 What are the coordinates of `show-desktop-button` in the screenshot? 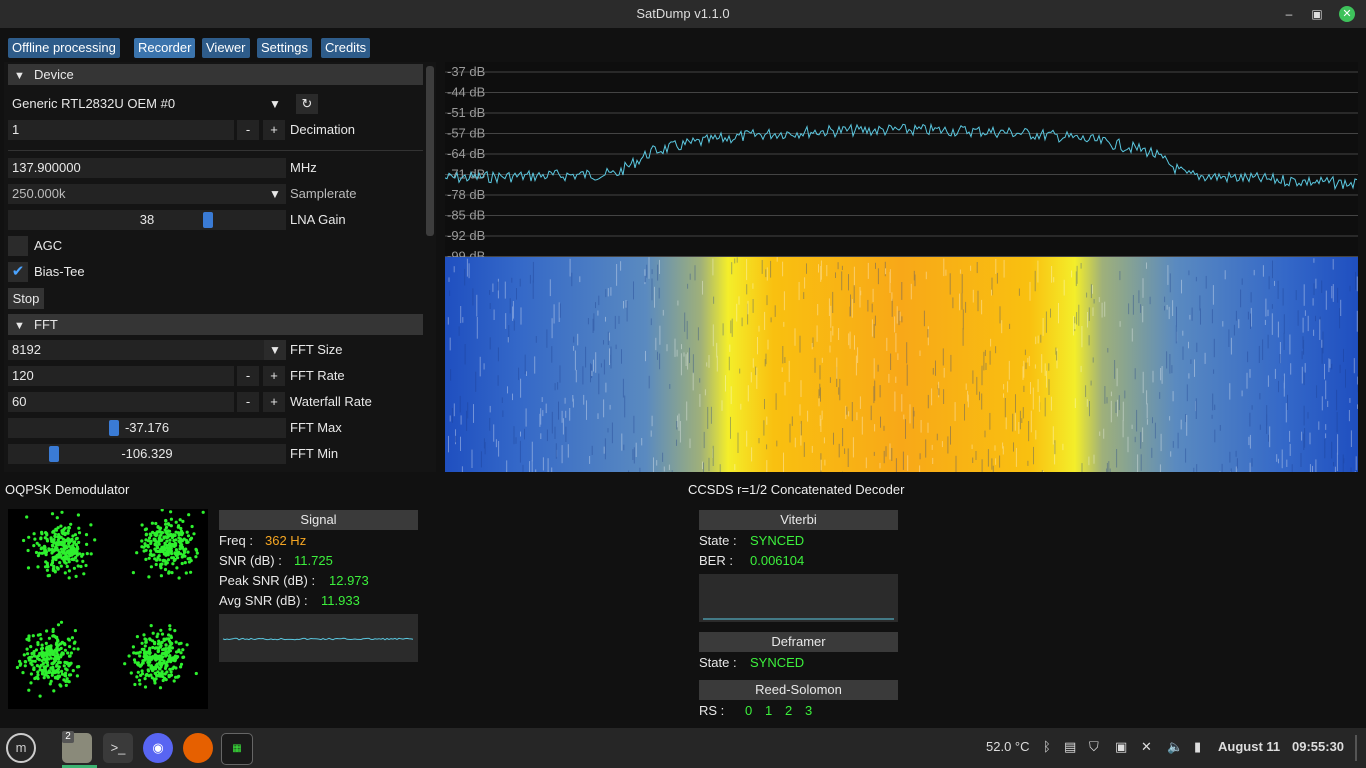 It's located at (1356, 748).